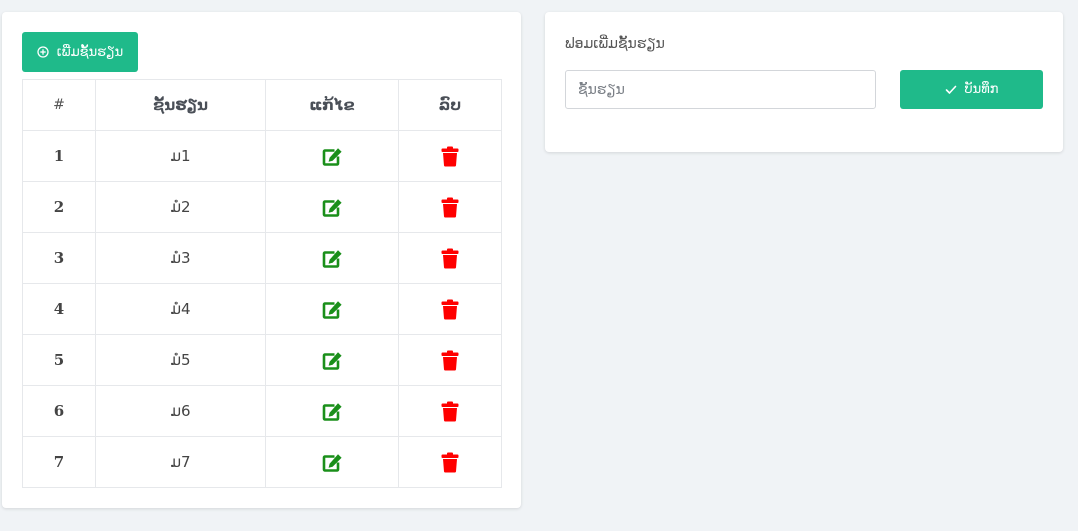 The image size is (1078, 531). What do you see at coordinates (59, 258) in the screenshot?
I see `row-number: 3` at bounding box center [59, 258].